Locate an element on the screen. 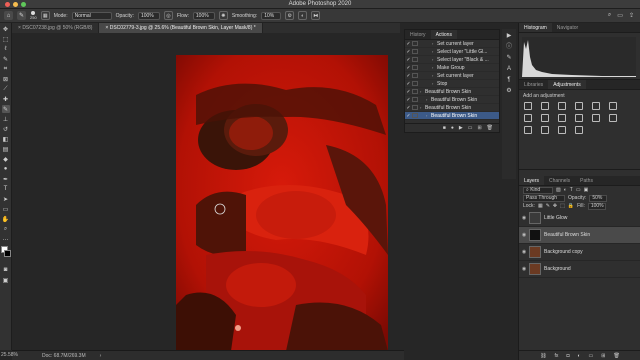 The height and width of the screenshot is (360, 640). shape-filter-icon: ▭ is located at coordinates (578, 190).